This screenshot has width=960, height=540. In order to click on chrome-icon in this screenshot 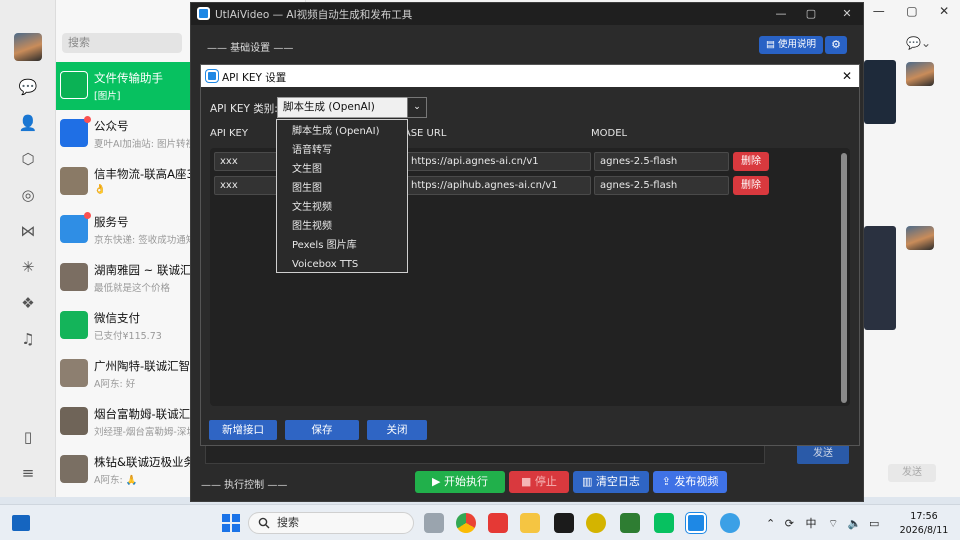, I will do `click(466, 523)`.